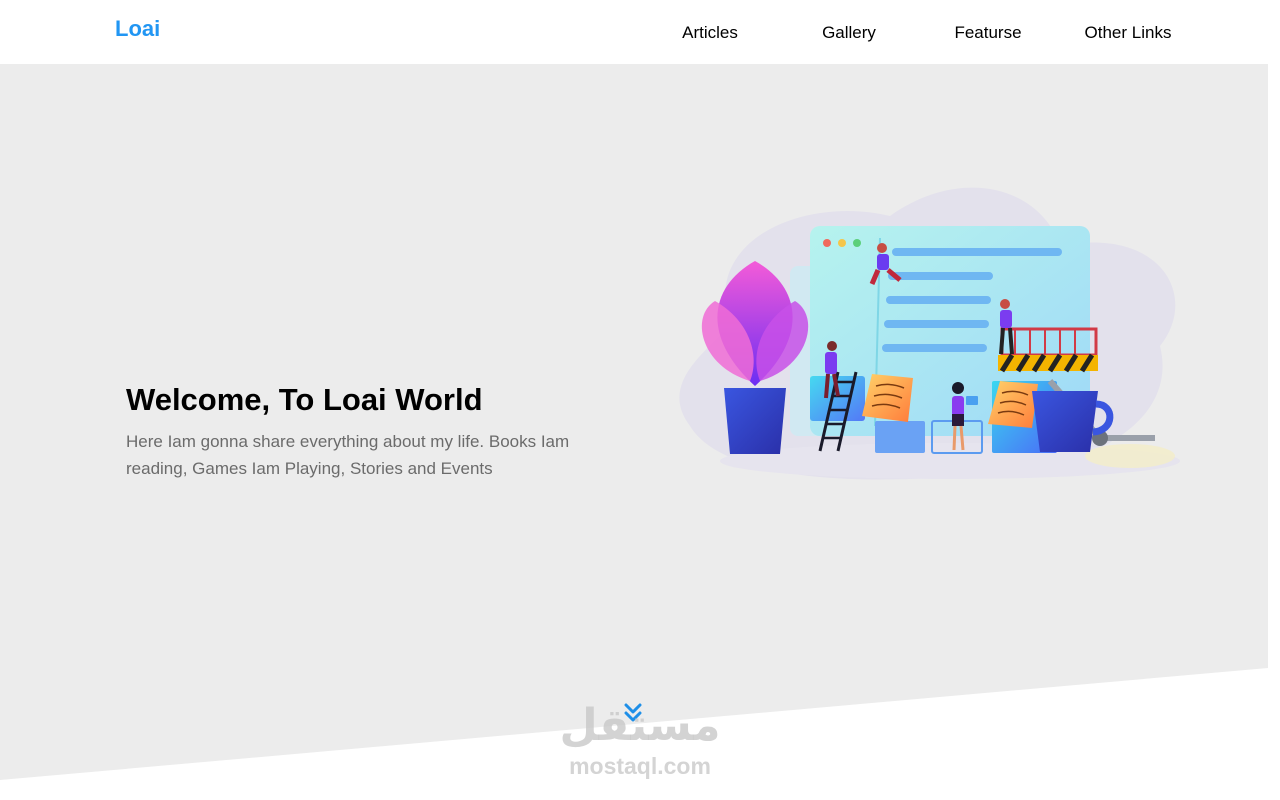 The height and width of the screenshot is (800, 1280). I want to click on page-scrollbar-track, so click(1274, 432).